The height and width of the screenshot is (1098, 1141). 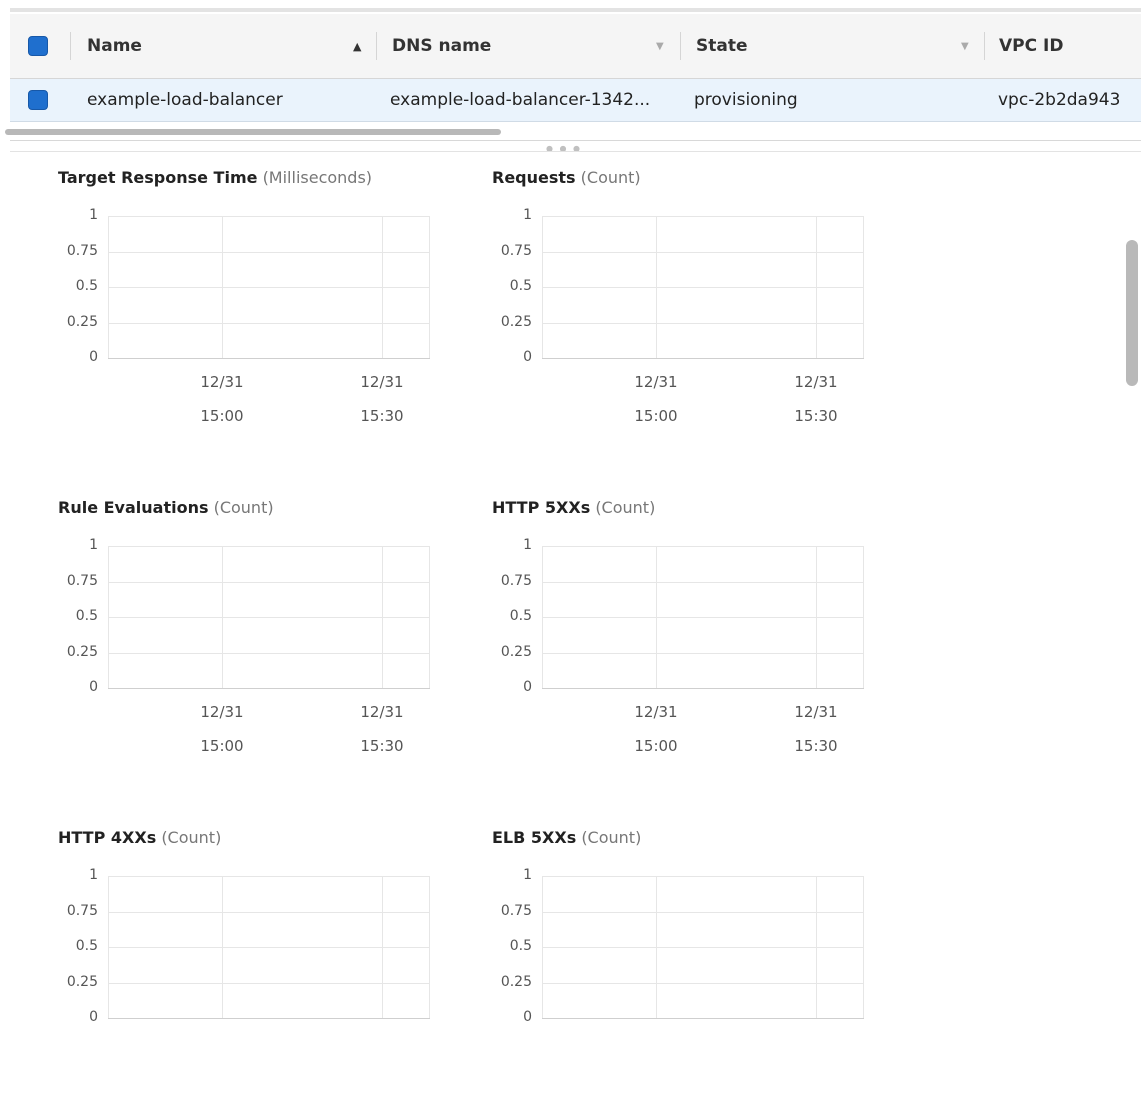 I want to click on column-header-state: State, so click(x=836, y=46).